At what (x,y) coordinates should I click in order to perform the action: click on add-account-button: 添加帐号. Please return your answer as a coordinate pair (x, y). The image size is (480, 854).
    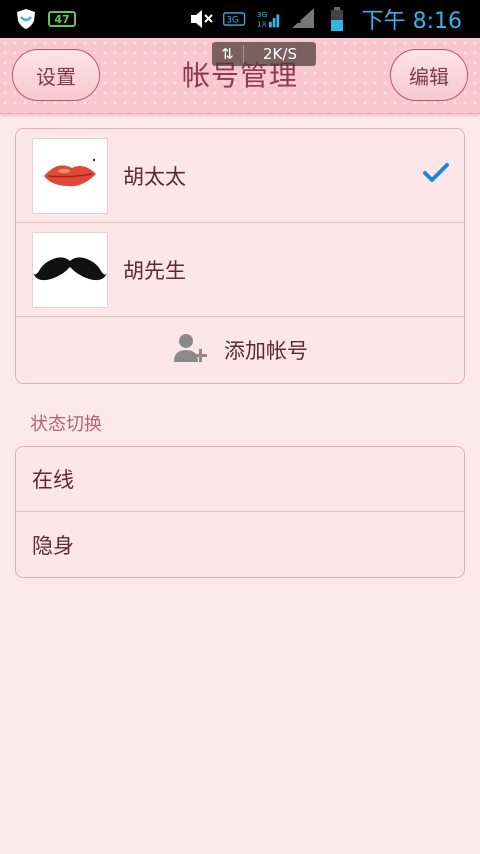
    Looking at the image, I should click on (240, 350).